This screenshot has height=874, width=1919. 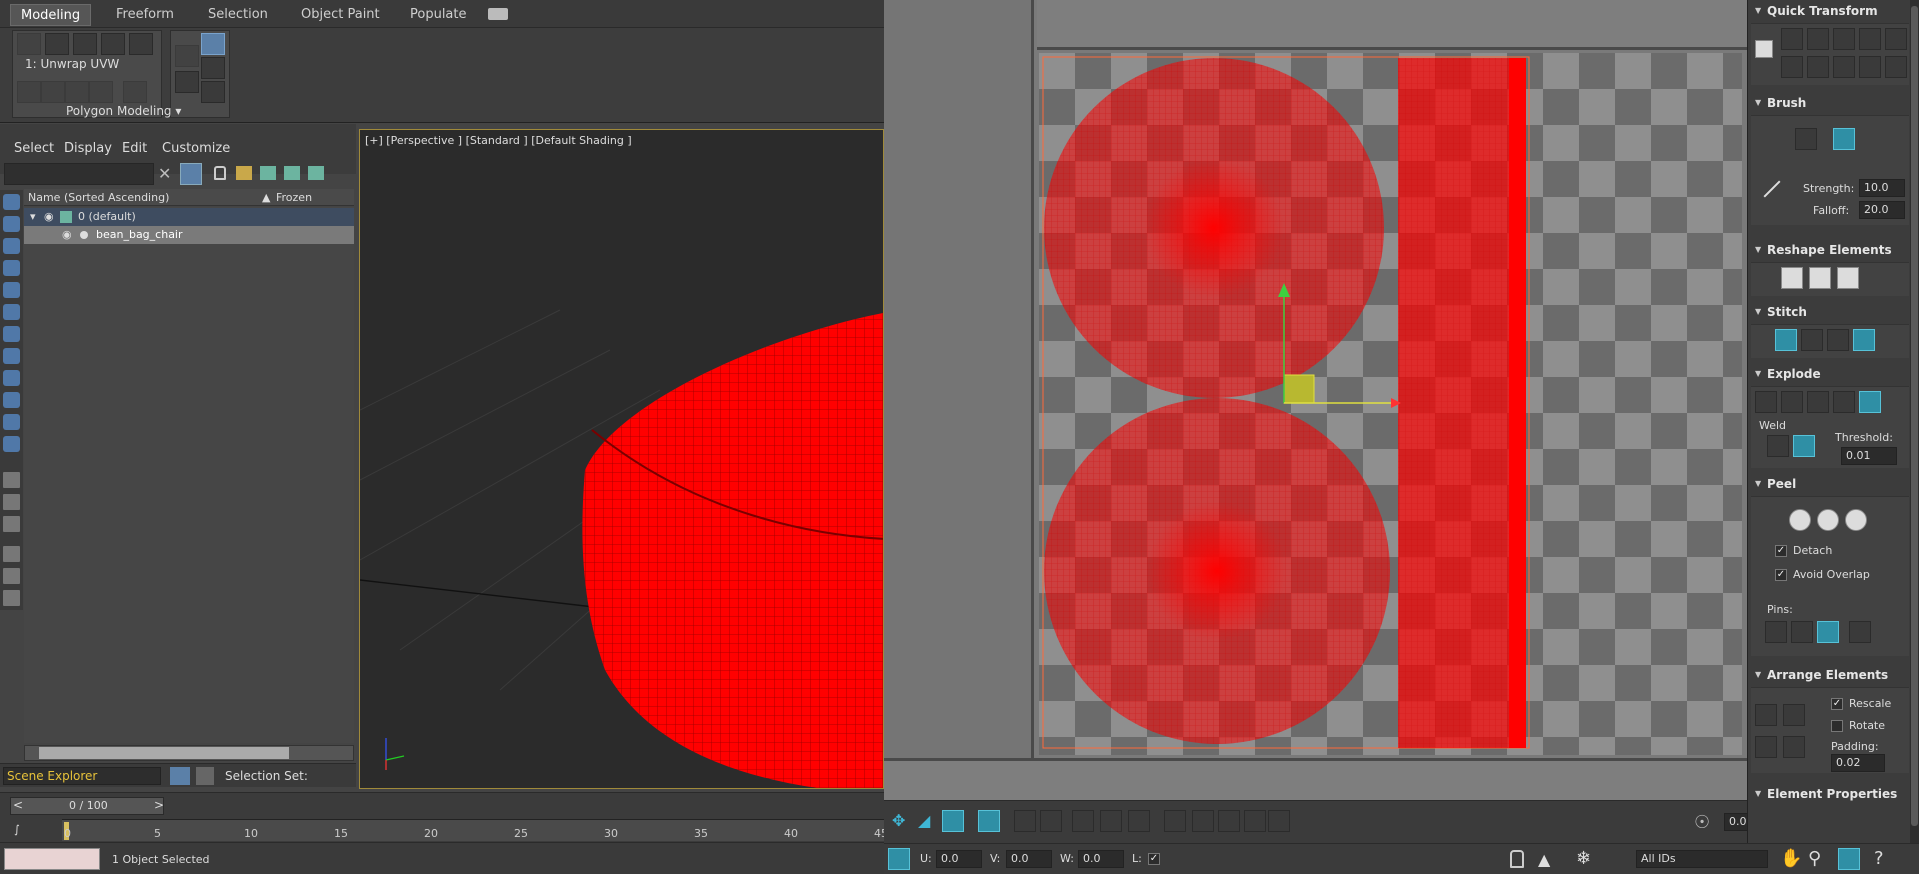 I want to click on align-bottom-icon, so click(x=1229, y=821).